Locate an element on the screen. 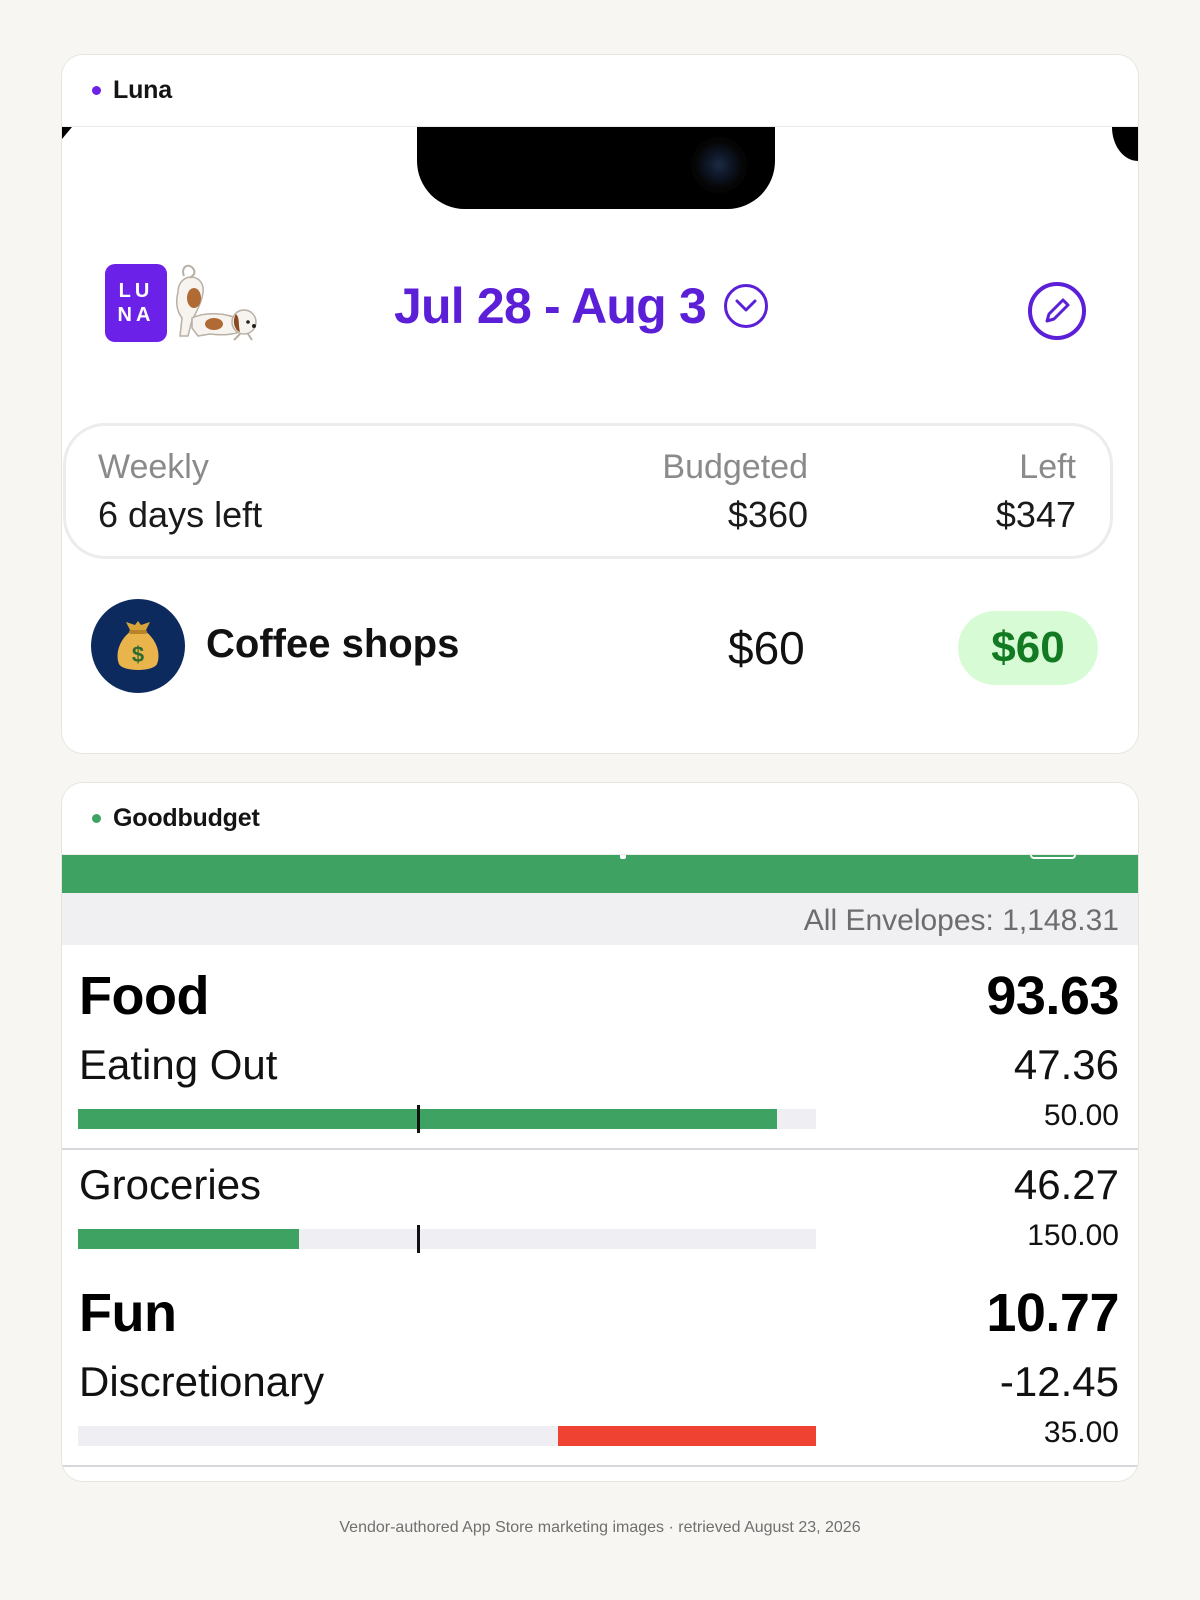 This screenshot has width=1200, height=1600. budgeted-value: $360 is located at coordinates (767, 514).